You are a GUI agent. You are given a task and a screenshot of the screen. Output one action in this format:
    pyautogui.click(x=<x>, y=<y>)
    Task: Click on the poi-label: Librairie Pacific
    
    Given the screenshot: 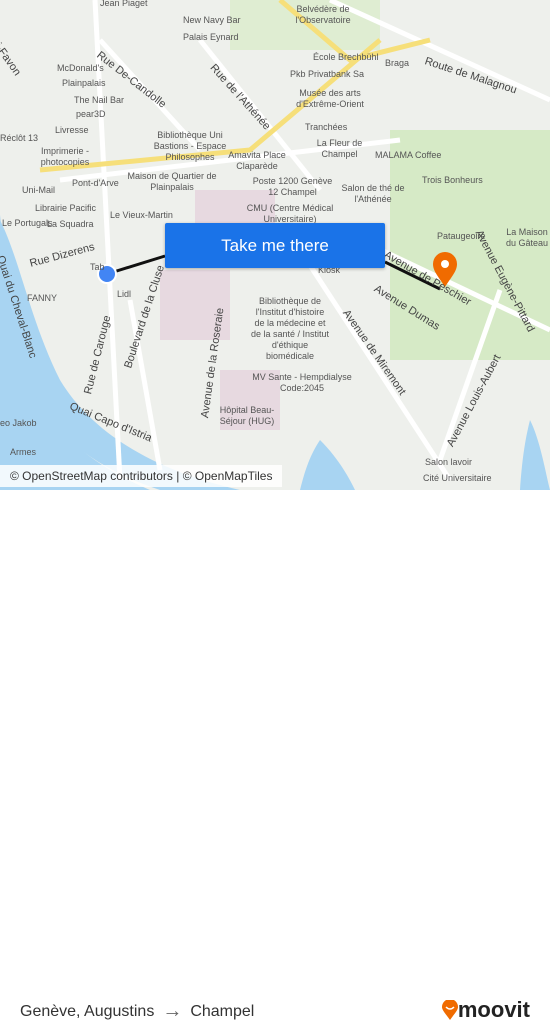 What is the action you would take?
    pyautogui.click(x=66, y=208)
    